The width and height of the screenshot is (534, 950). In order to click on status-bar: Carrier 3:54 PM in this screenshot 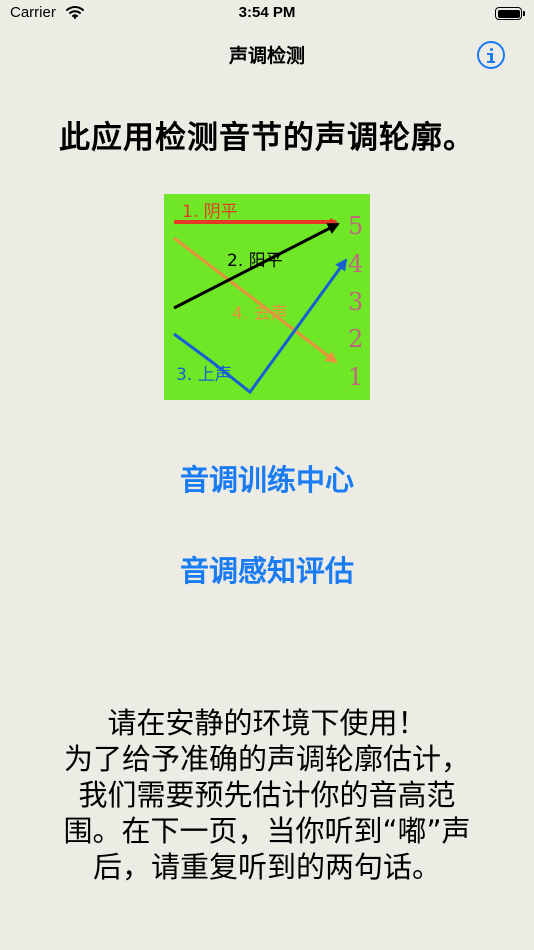, I will do `click(267, 14)`.